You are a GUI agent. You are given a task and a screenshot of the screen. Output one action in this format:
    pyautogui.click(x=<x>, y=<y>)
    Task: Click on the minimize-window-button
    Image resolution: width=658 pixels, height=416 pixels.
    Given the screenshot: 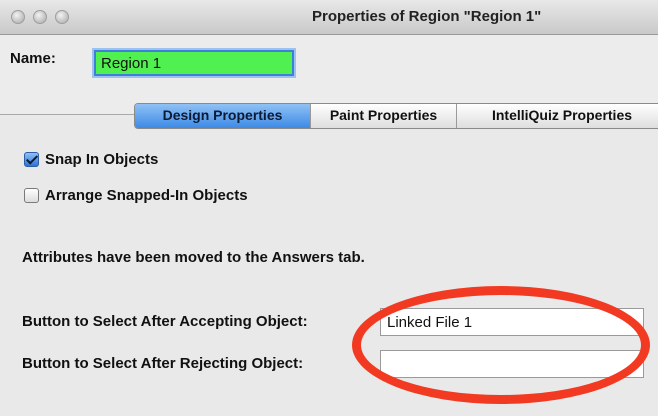 What is the action you would take?
    pyautogui.click(x=40, y=17)
    